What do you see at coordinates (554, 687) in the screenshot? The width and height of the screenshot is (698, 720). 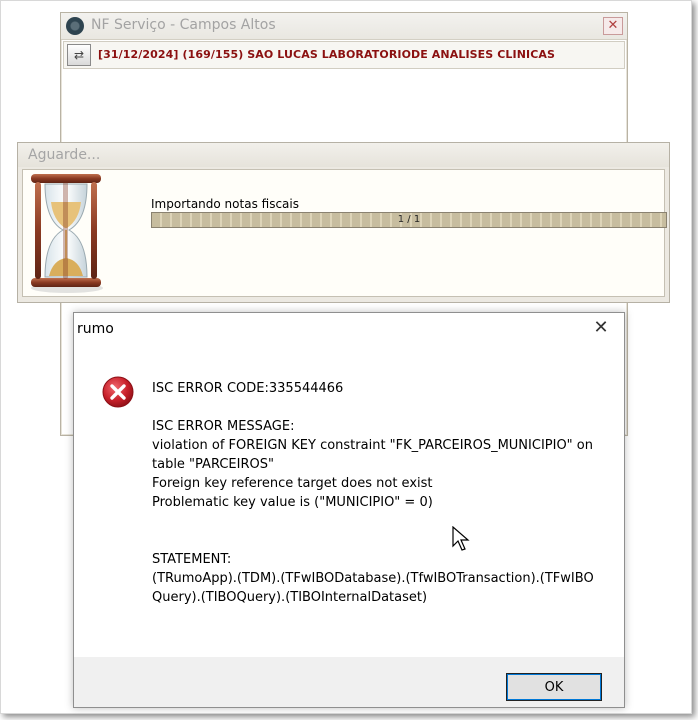 I see `ok-button: OK` at bounding box center [554, 687].